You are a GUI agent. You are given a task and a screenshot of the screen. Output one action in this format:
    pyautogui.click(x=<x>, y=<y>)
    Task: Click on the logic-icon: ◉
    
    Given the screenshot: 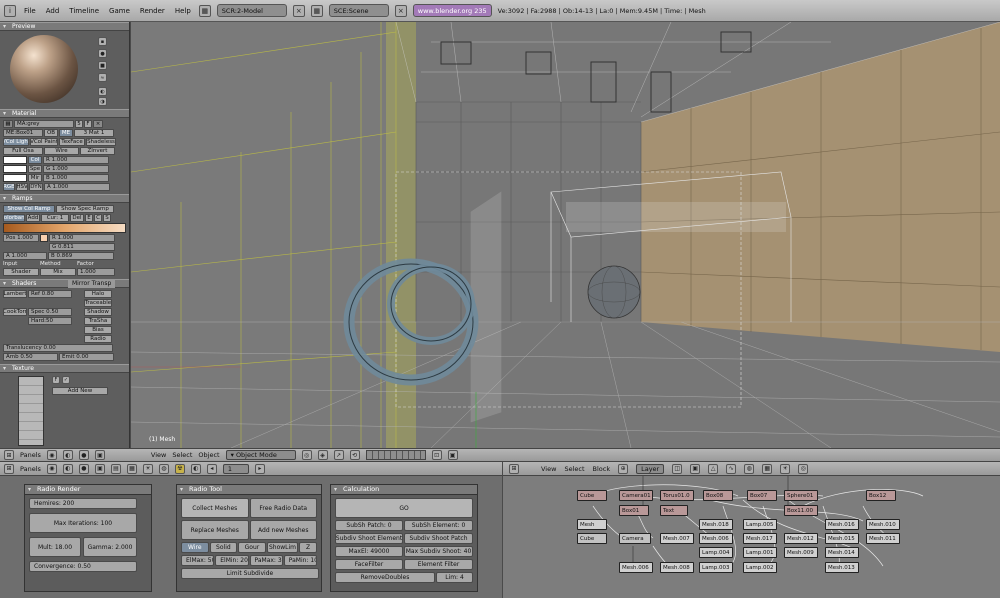 What is the action you would take?
    pyautogui.click(x=51, y=455)
    